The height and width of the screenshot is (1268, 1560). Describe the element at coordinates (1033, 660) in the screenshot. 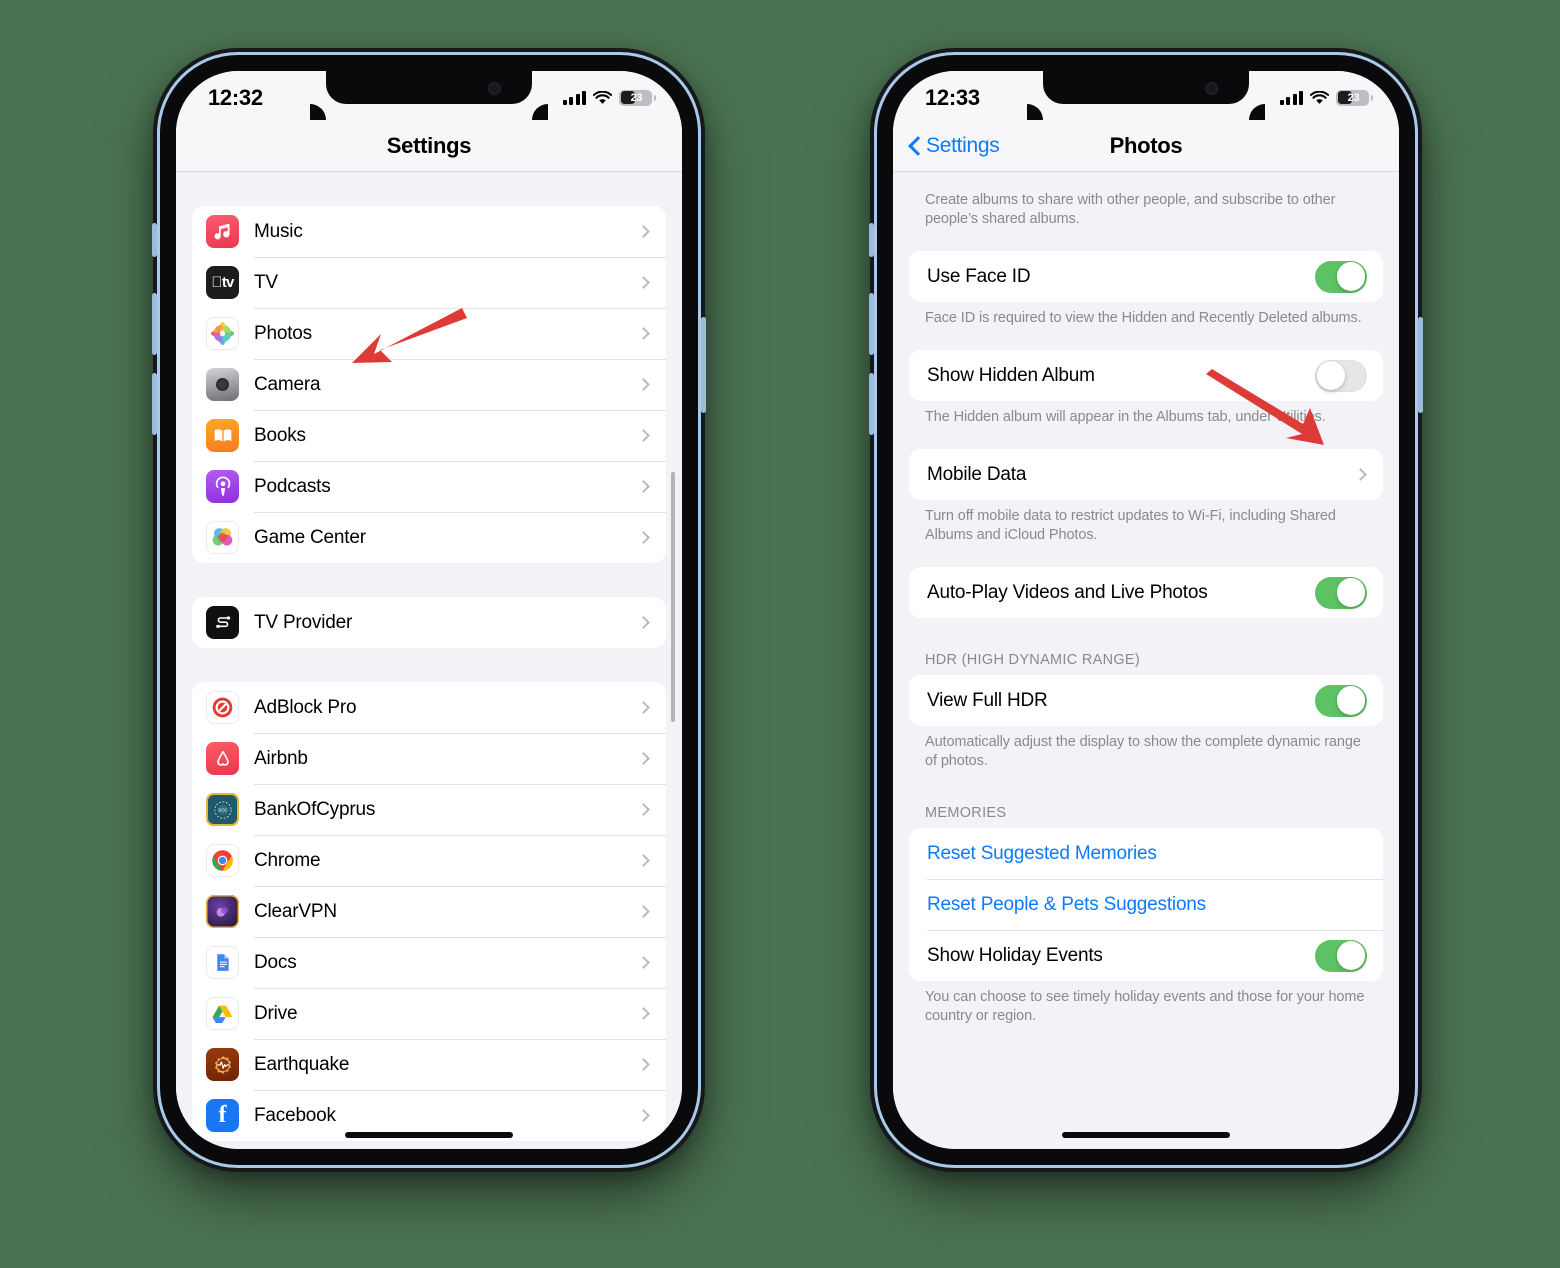

I see `hdr-section-header: HDR (HIGH DYNAMIC RANGE)` at that location.